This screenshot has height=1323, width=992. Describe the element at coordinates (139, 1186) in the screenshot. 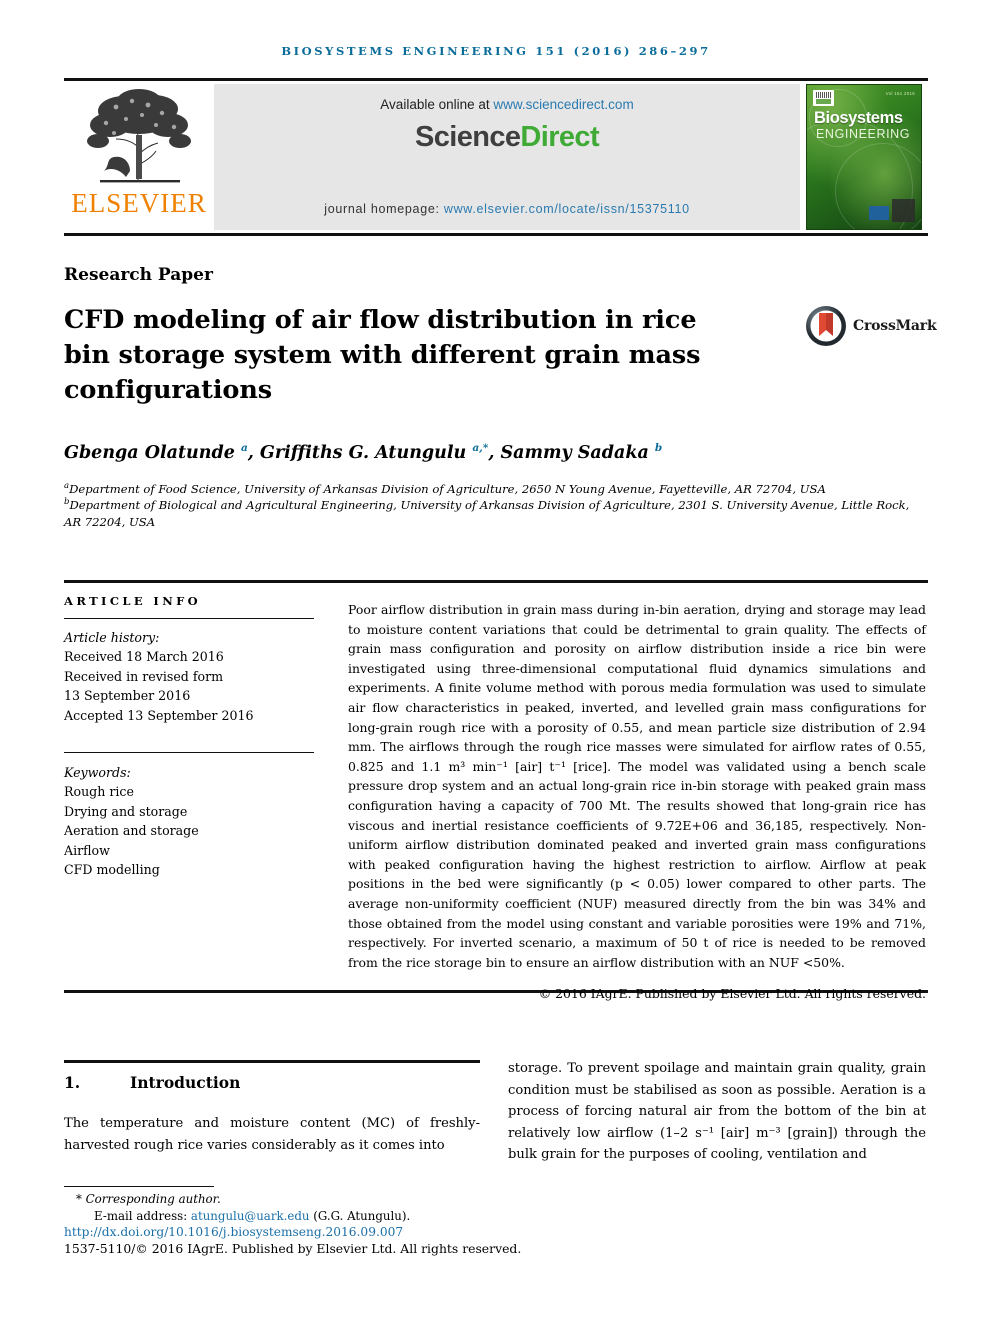

I see `footnote-divider` at that location.